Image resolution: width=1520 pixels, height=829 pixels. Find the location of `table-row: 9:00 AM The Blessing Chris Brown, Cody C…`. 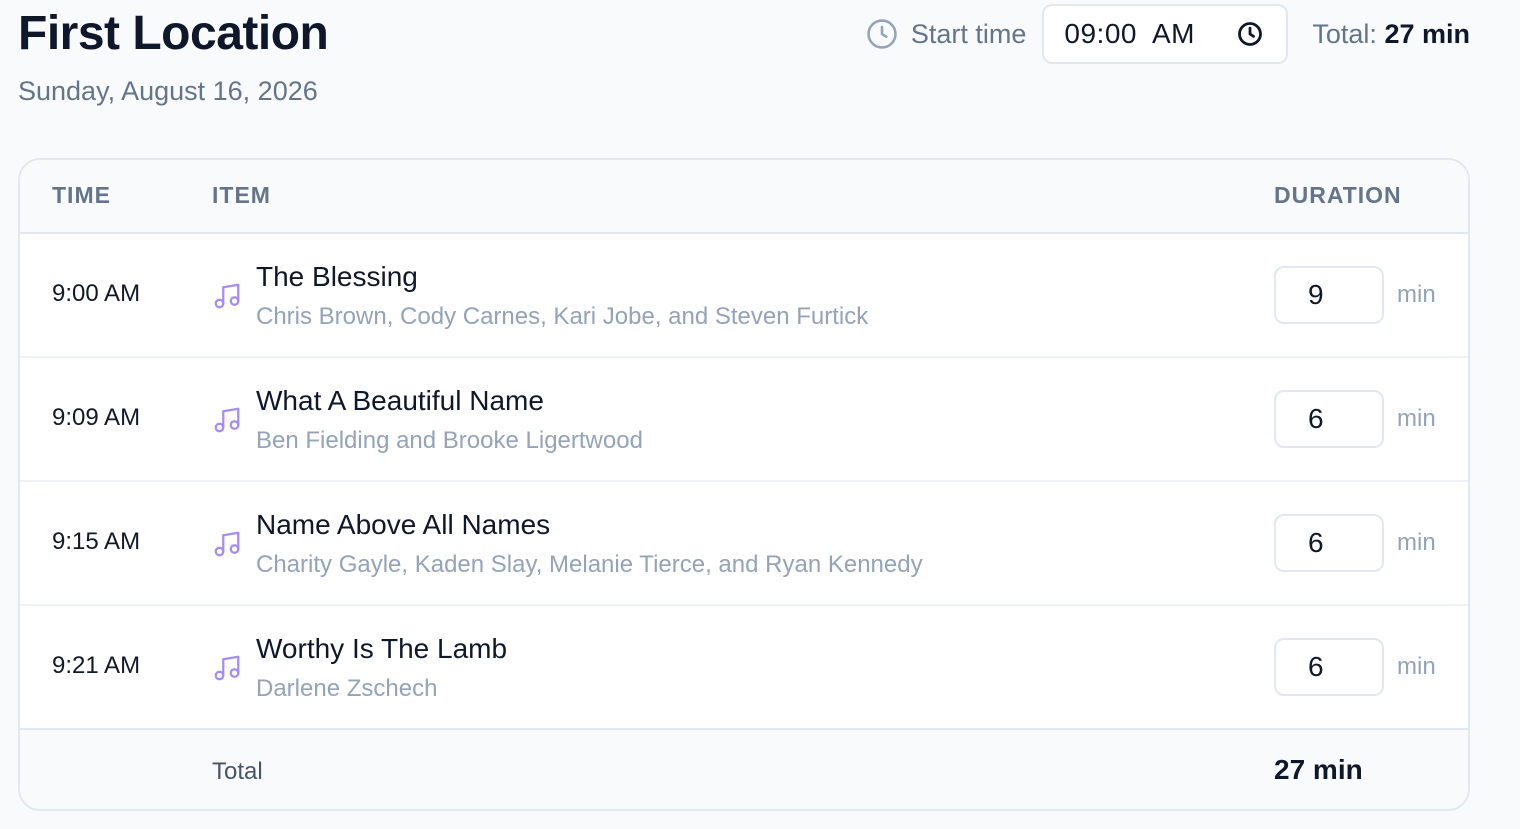

table-row: 9:00 AM The Blessing Chris Brown, Cody C… is located at coordinates (744, 296).